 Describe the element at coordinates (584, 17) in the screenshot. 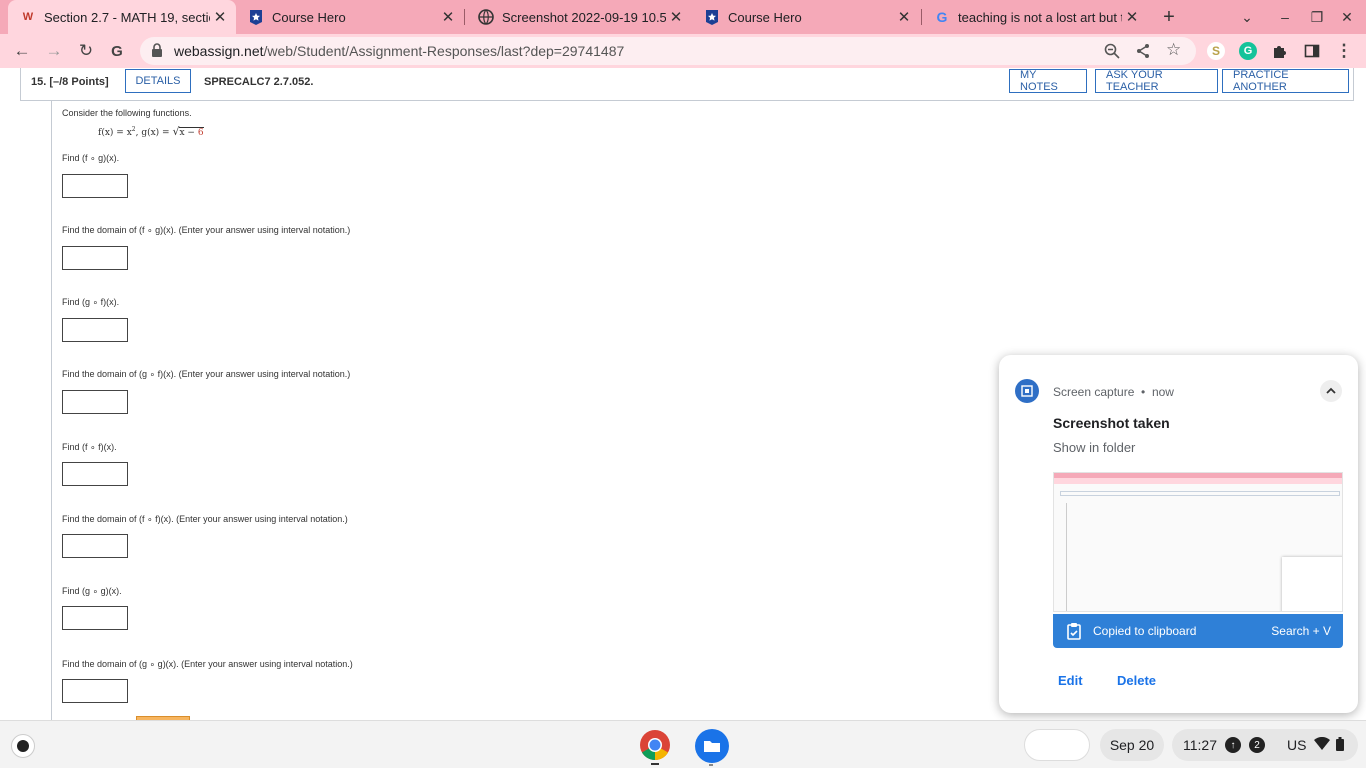

I see `tab-title: Screenshot 2022-09-19 10.55.` at that location.